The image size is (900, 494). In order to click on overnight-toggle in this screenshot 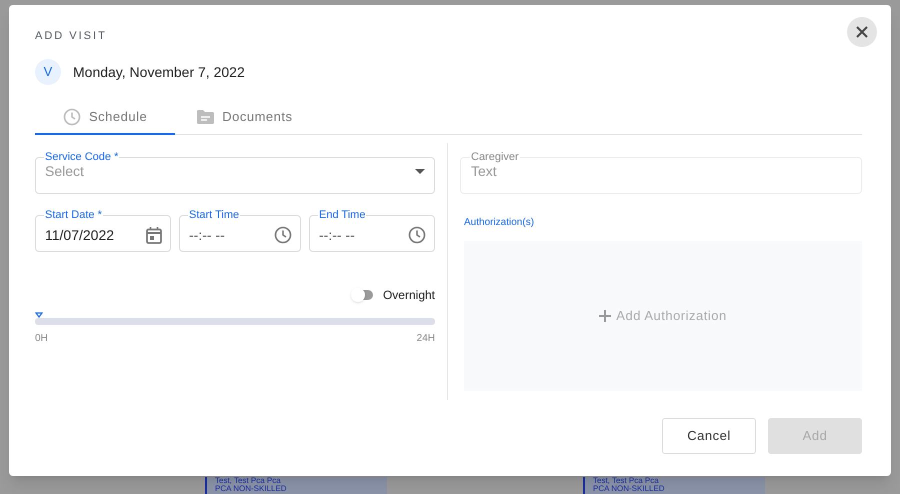, I will do `click(362, 295)`.